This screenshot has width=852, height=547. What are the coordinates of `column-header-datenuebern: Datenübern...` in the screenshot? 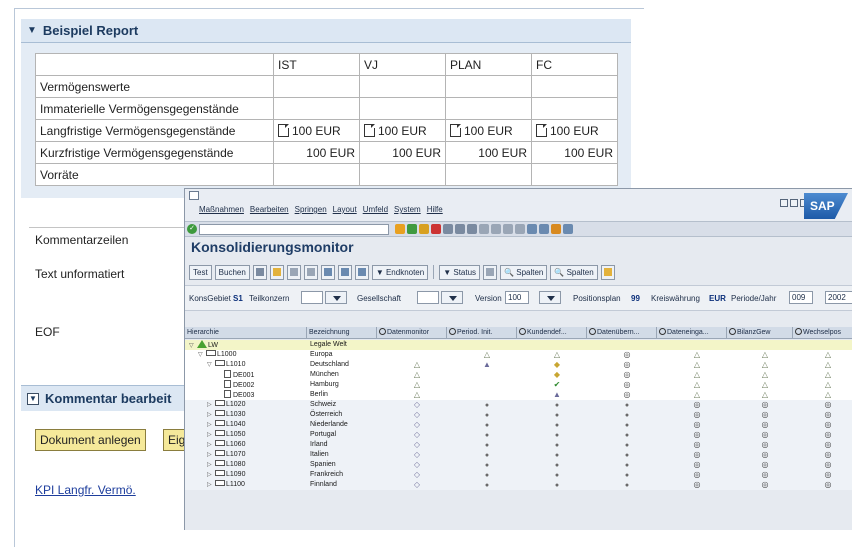 It's located at (622, 333).